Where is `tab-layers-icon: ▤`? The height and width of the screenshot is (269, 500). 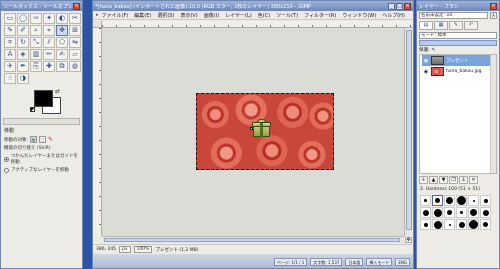 tab-layers-icon: ▤ is located at coordinates (426, 25).